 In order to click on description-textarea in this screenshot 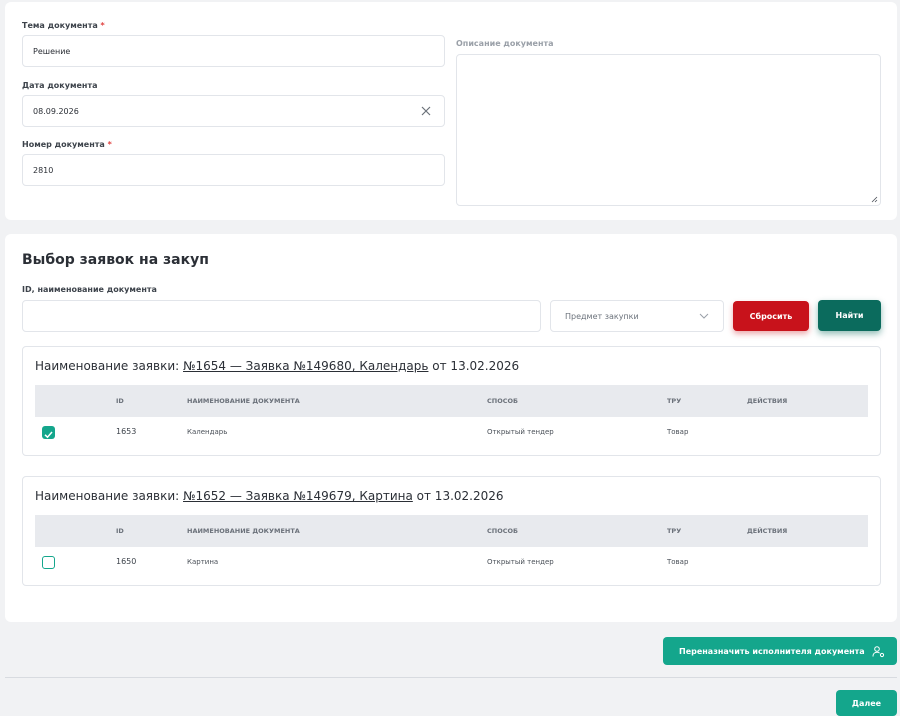, I will do `click(668, 130)`.